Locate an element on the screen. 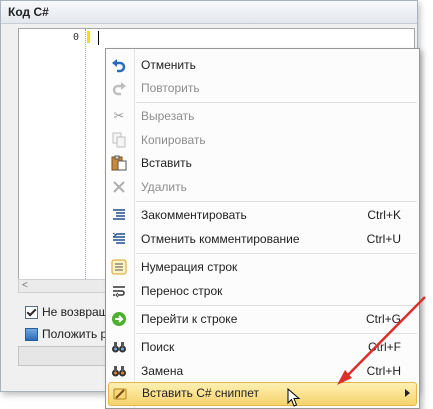 The width and height of the screenshot is (433, 409). menu-item-shortcut: Ctrl+U is located at coordinates (383, 239).